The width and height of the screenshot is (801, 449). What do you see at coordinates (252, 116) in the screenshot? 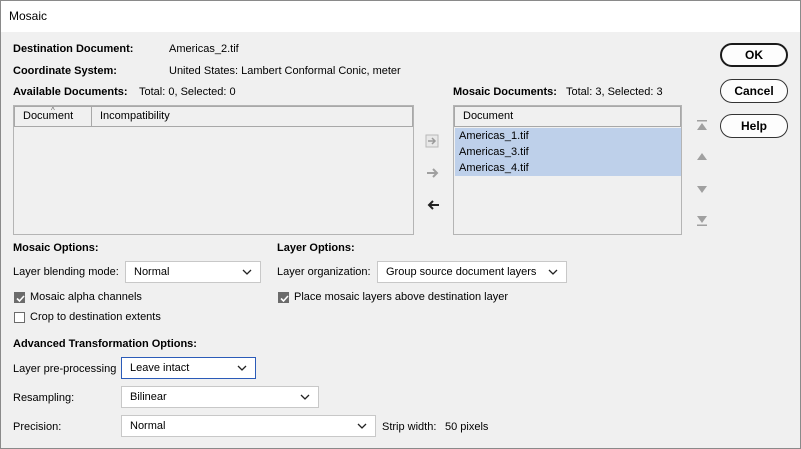
I see `column-header-incompatibility: Incompatibility` at bounding box center [252, 116].